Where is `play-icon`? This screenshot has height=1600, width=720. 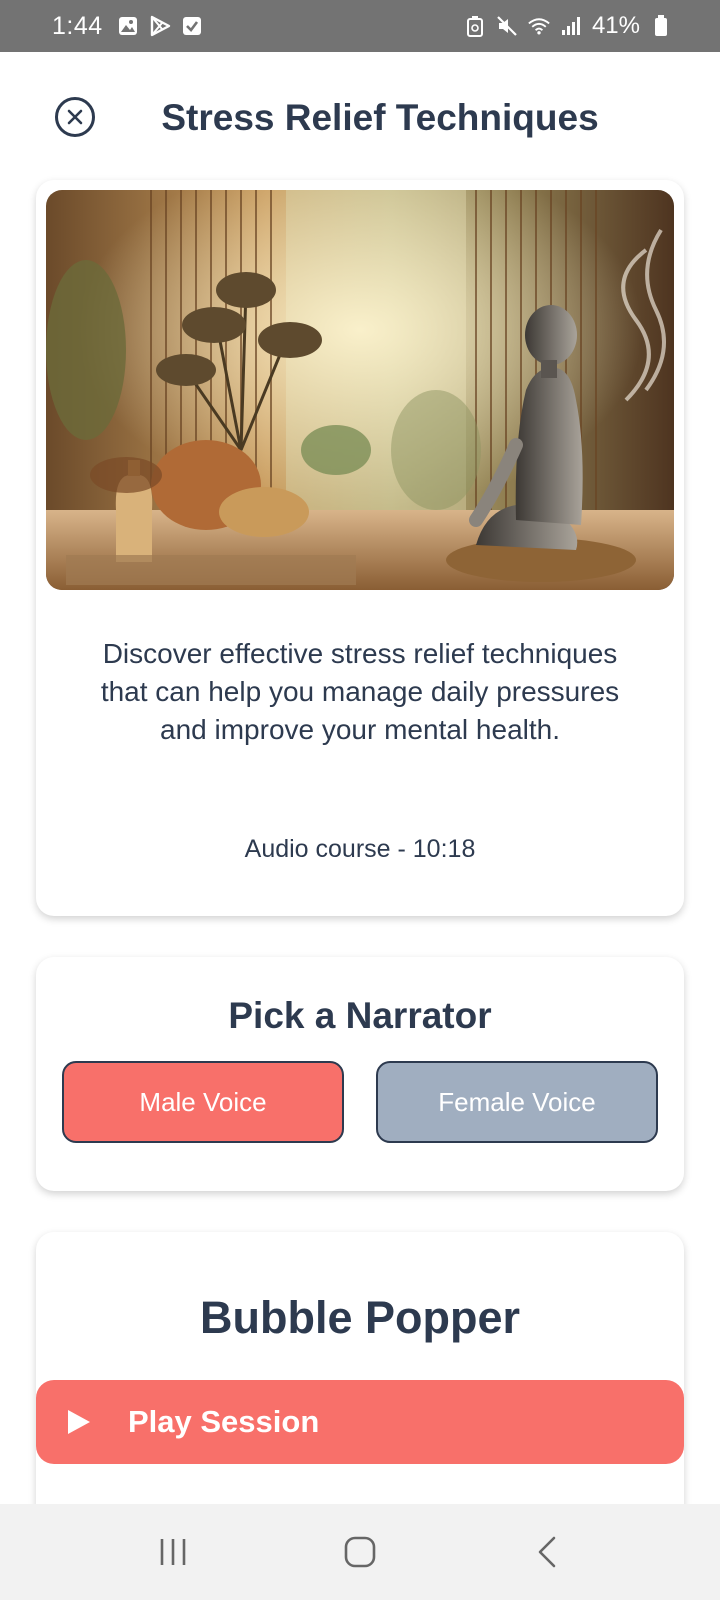
play-icon is located at coordinates (78, 1422).